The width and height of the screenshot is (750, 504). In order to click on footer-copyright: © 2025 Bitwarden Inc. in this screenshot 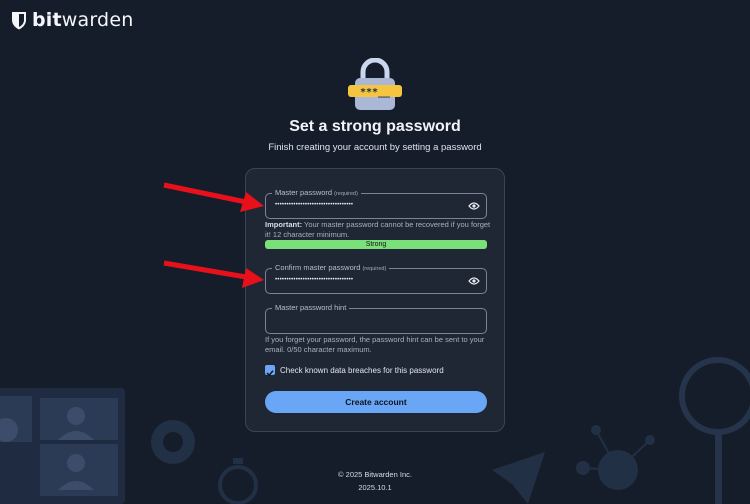, I will do `click(375, 474)`.